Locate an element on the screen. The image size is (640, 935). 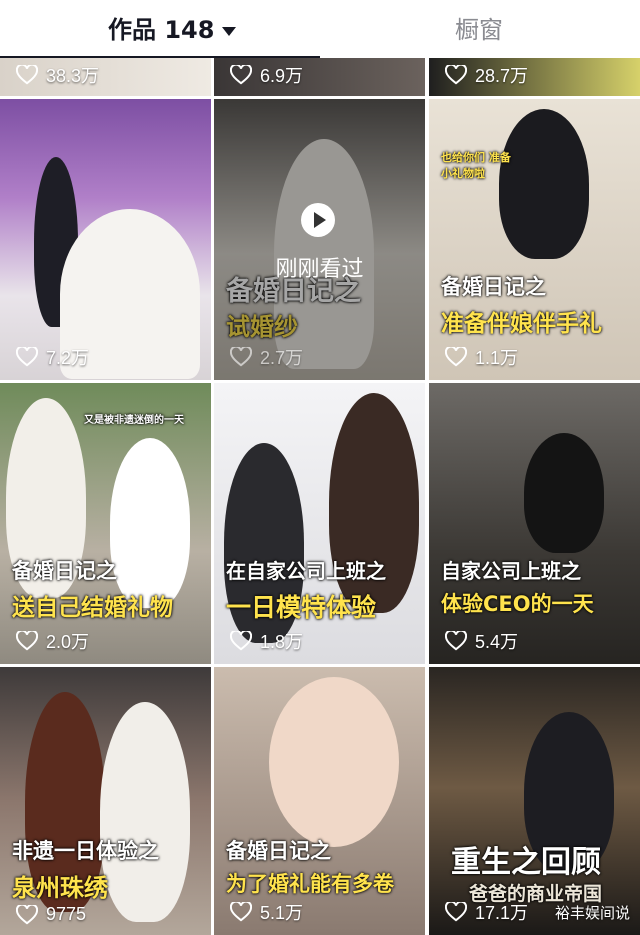
video-tile: 非遗一日体验之 泉州珠绣 9775 is located at coordinates (105, 801).